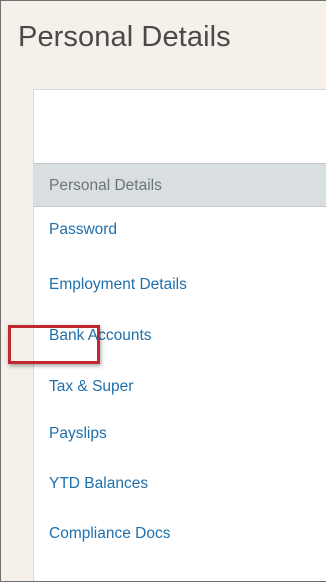 The height and width of the screenshot is (582, 326). I want to click on page-title: Personal Details, so click(124, 37).